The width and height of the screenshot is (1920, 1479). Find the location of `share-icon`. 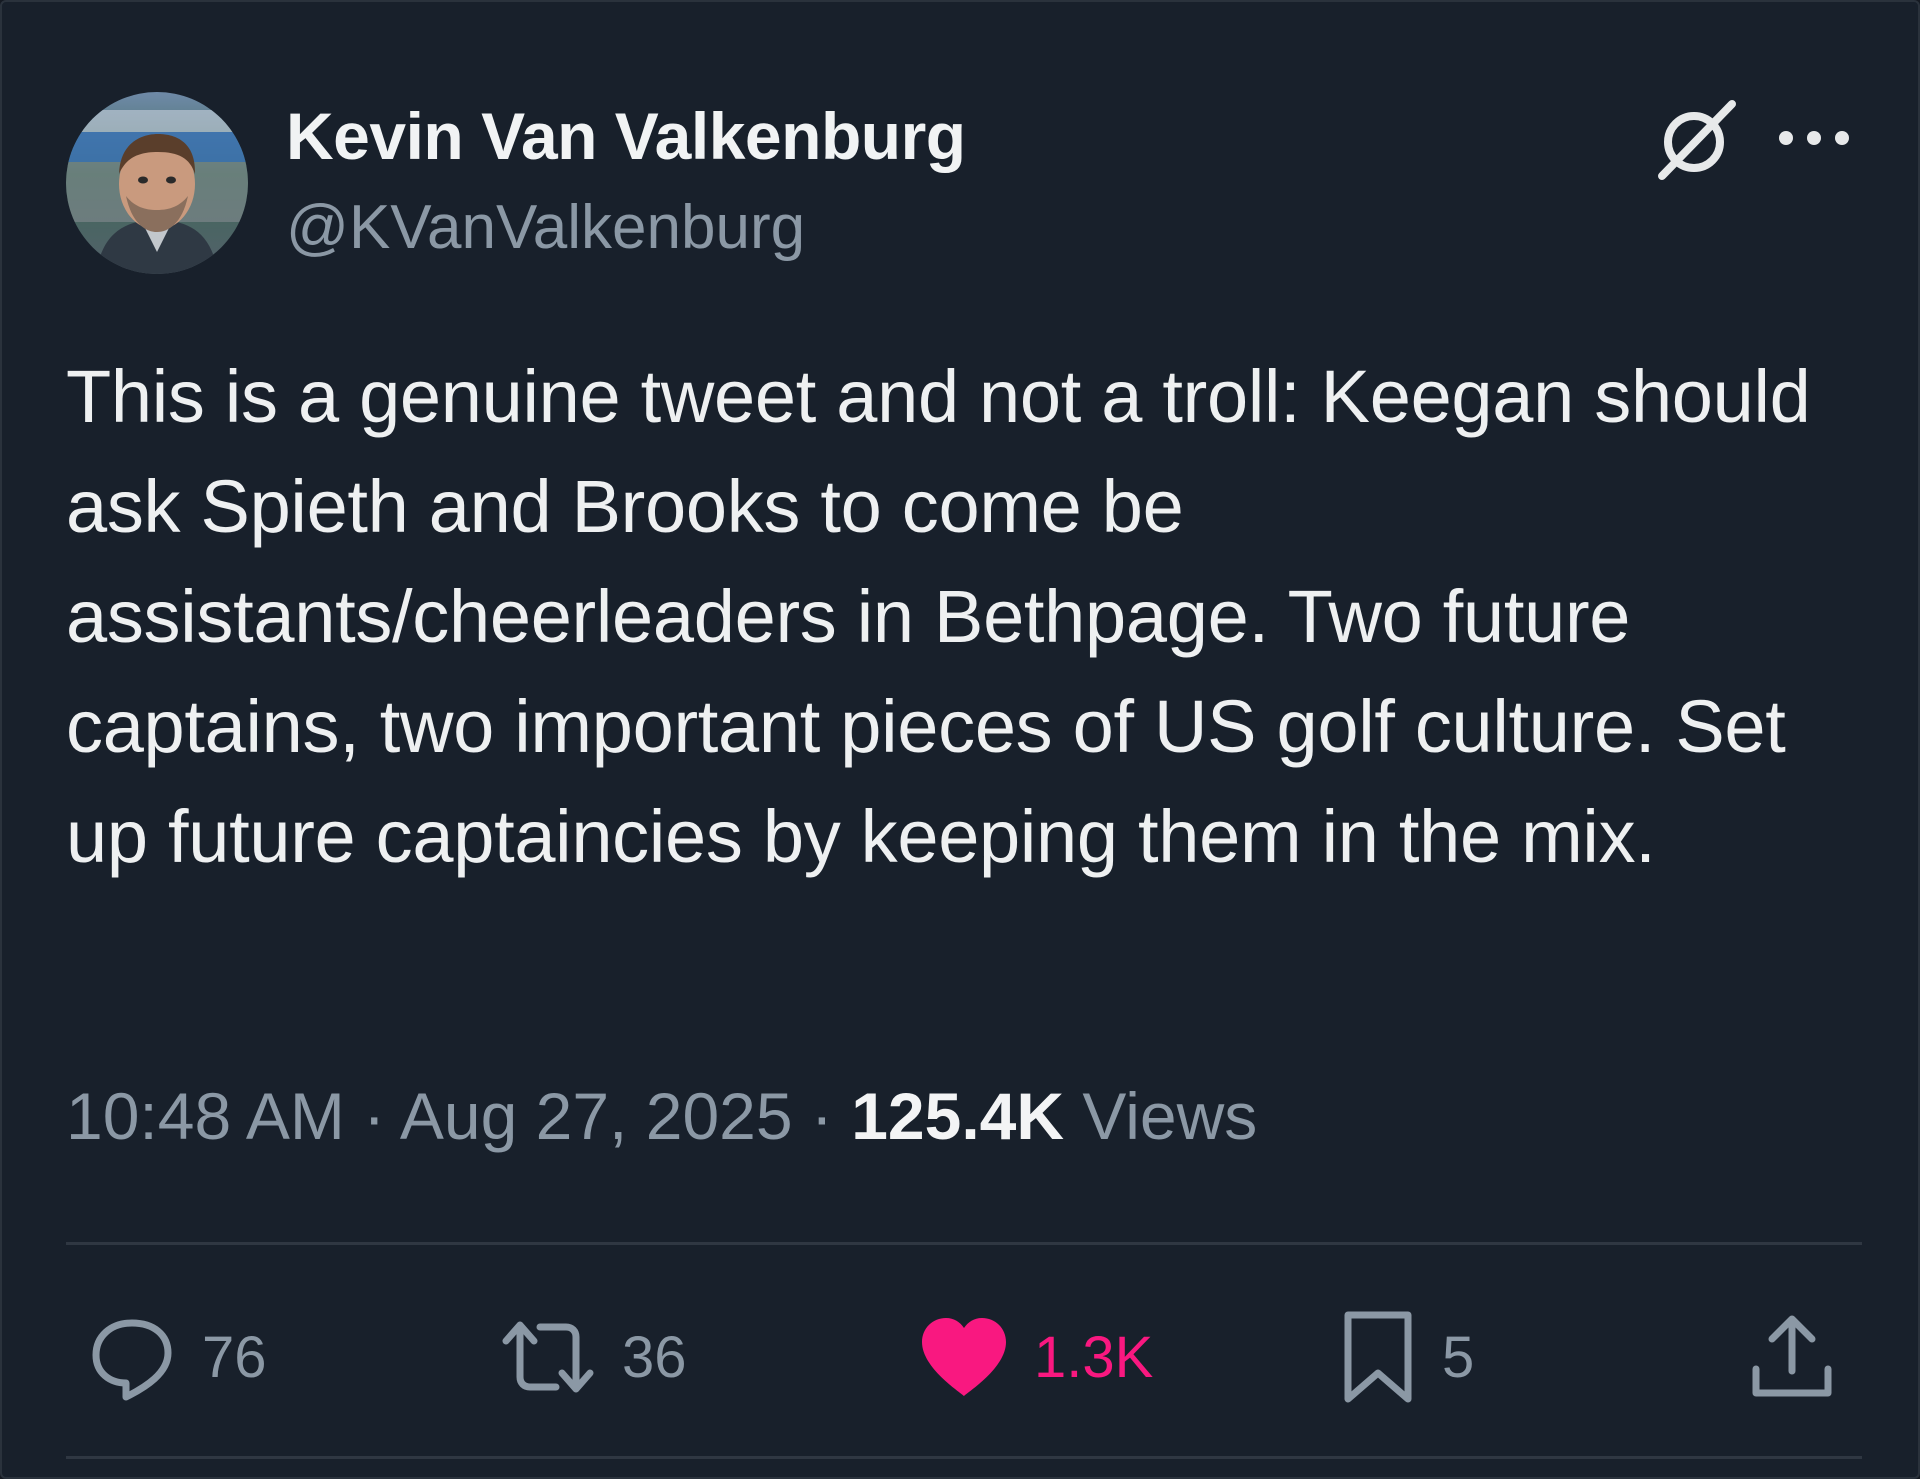

share-icon is located at coordinates (1792, 1356).